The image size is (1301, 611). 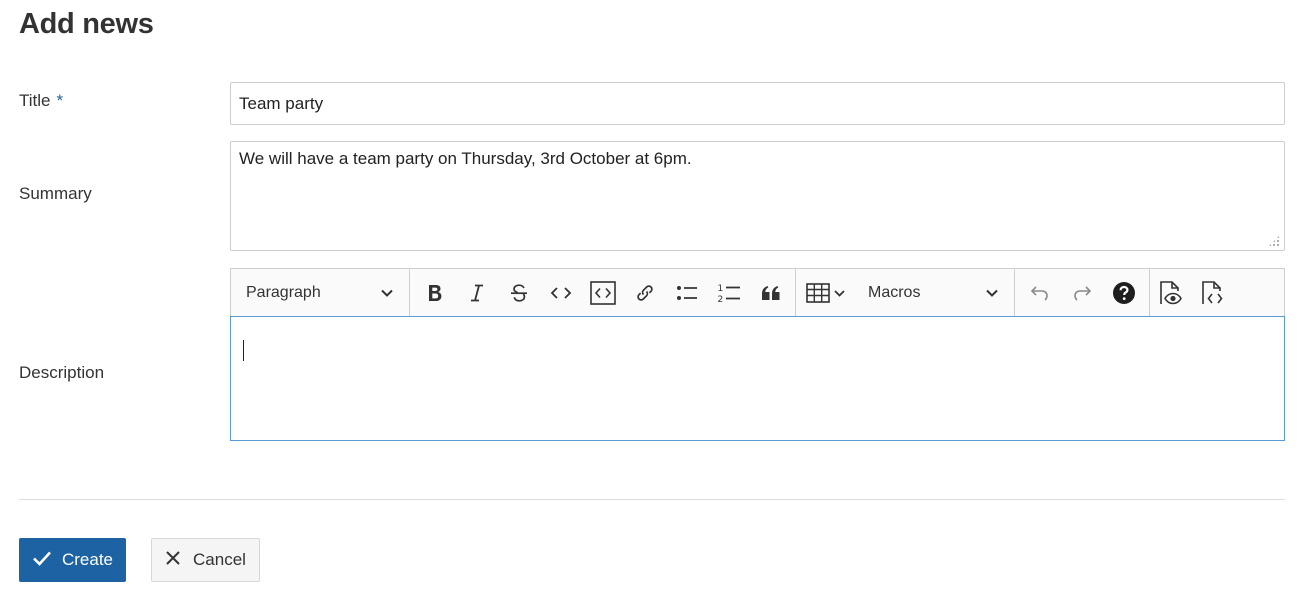 I want to click on check-icon, so click(x=42, y=560).